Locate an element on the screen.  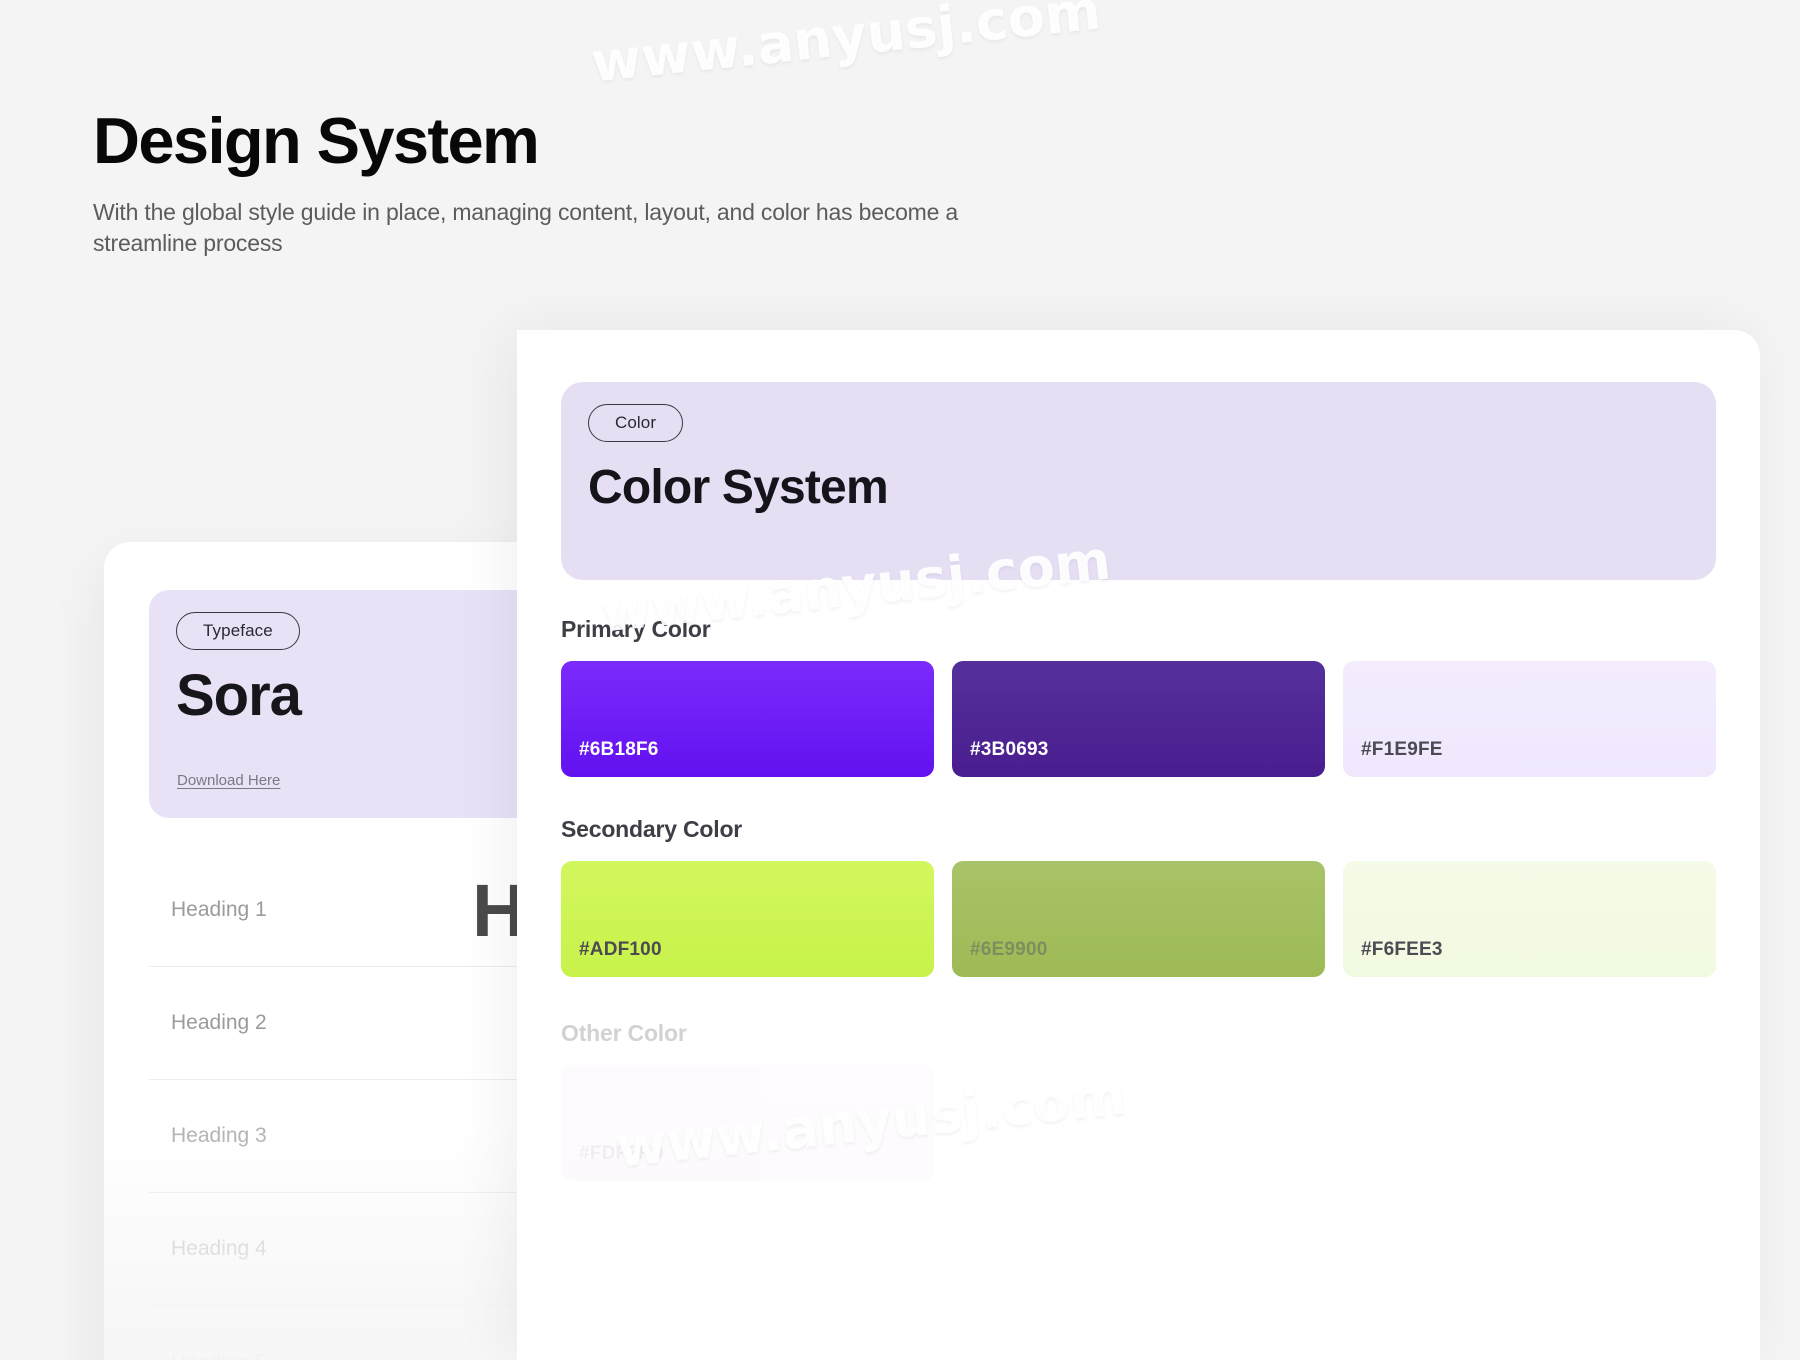
swatch-hex-label: #3B0693 is located at coordinates (1009, 749).